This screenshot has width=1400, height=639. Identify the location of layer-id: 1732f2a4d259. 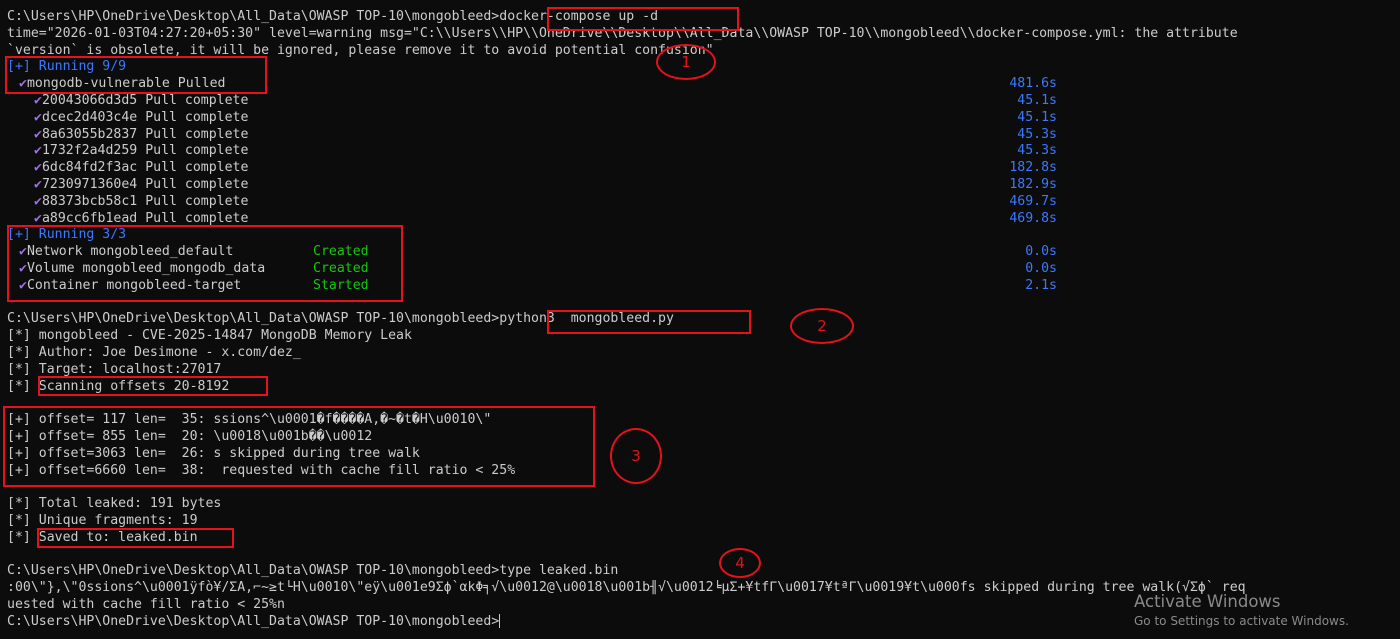
(89, 151).